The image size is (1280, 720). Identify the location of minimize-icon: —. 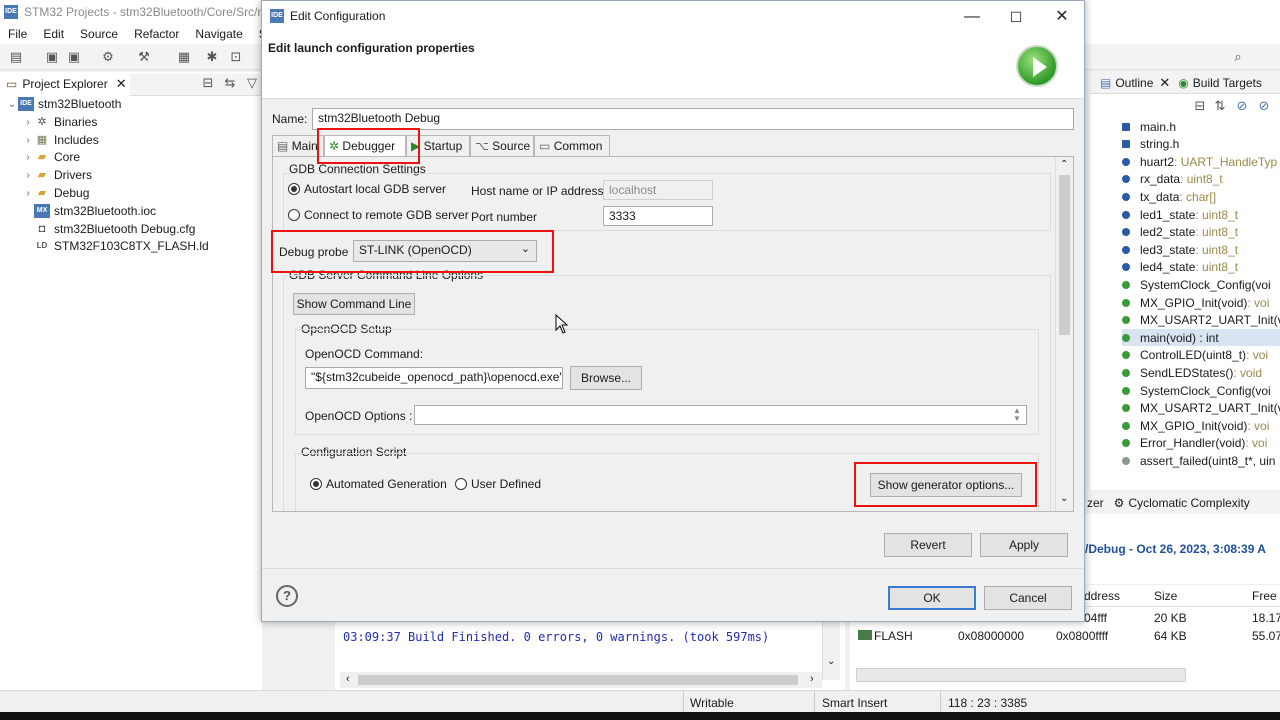
(972, 17).